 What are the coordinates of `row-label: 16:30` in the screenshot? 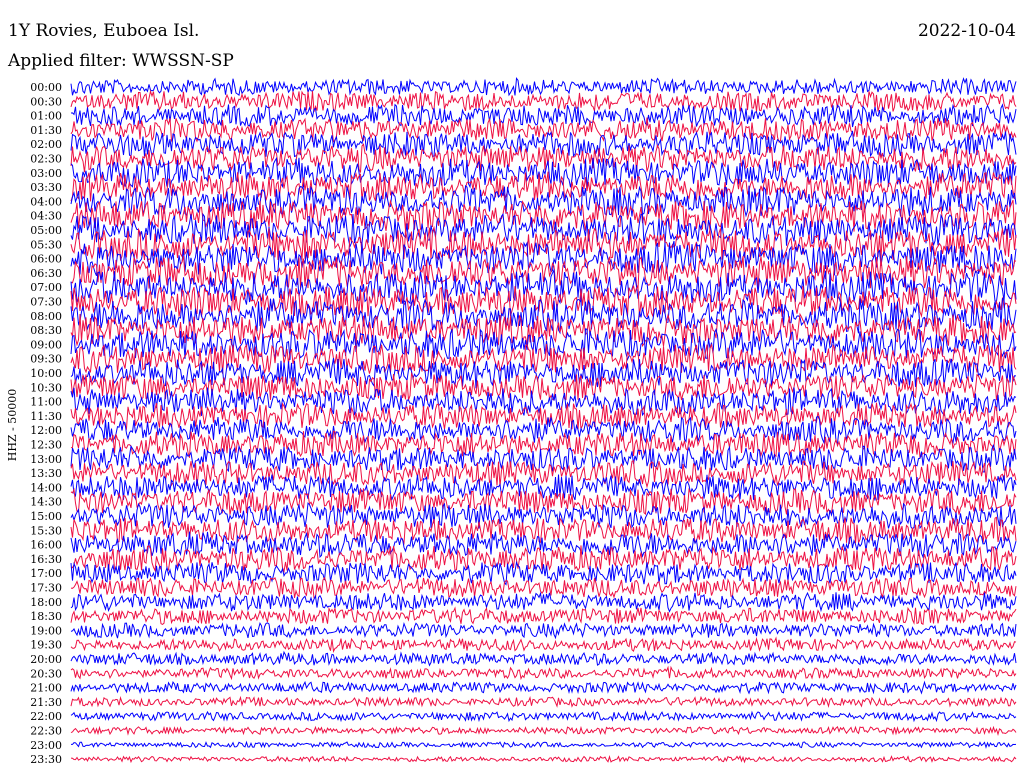 It's located at (46, 559).